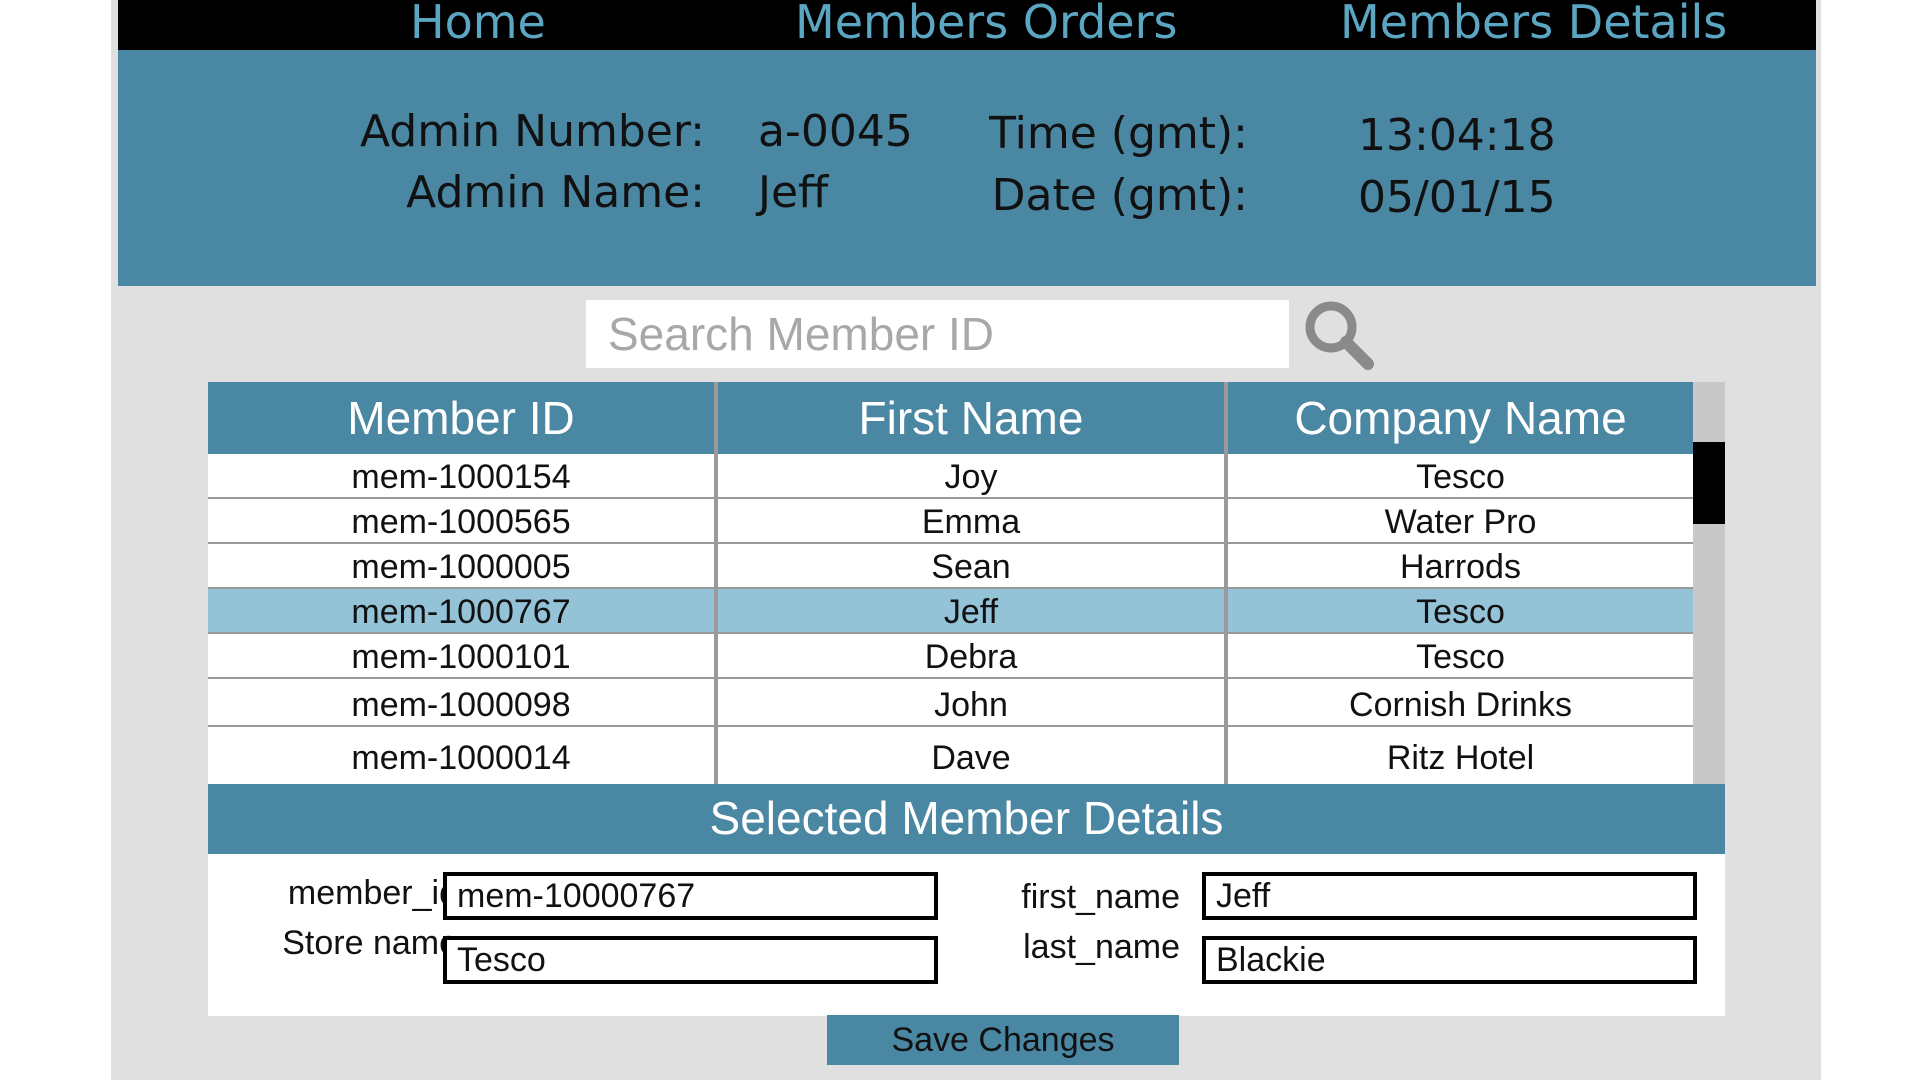  I want to click on table-row: mem-1000565 Emma Water Pro, so click(950, 521).